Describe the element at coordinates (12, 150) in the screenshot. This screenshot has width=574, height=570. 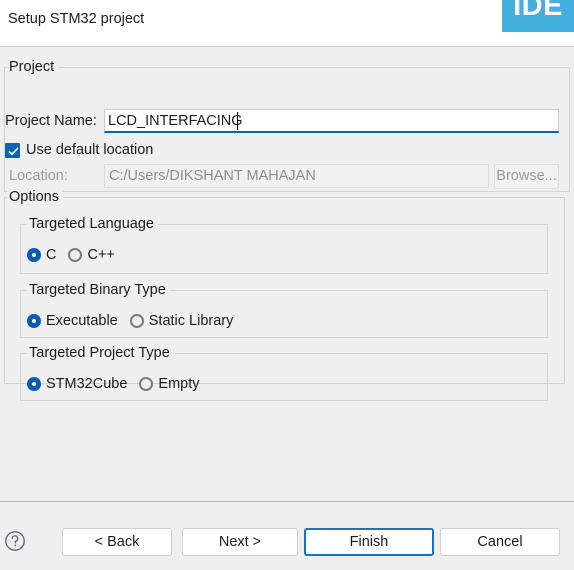
I see `checkbox-checked-icon` at that location.